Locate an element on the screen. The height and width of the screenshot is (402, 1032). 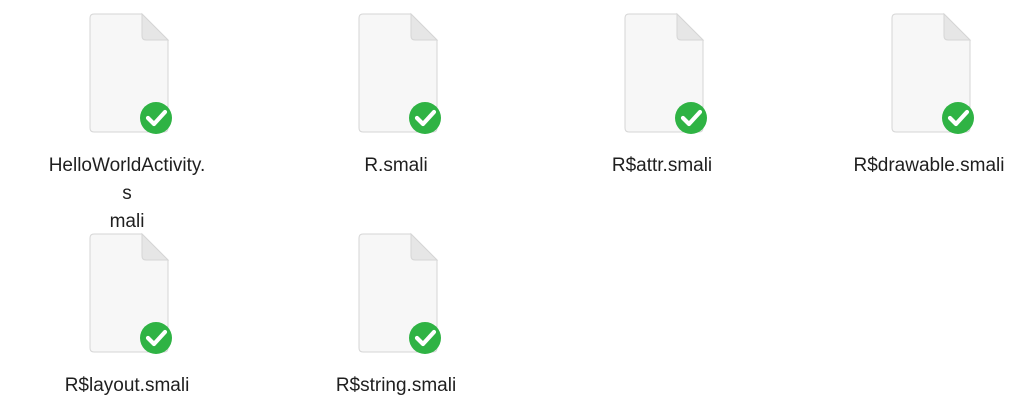
file-name: R.smali is located at coordinates (396, 165).